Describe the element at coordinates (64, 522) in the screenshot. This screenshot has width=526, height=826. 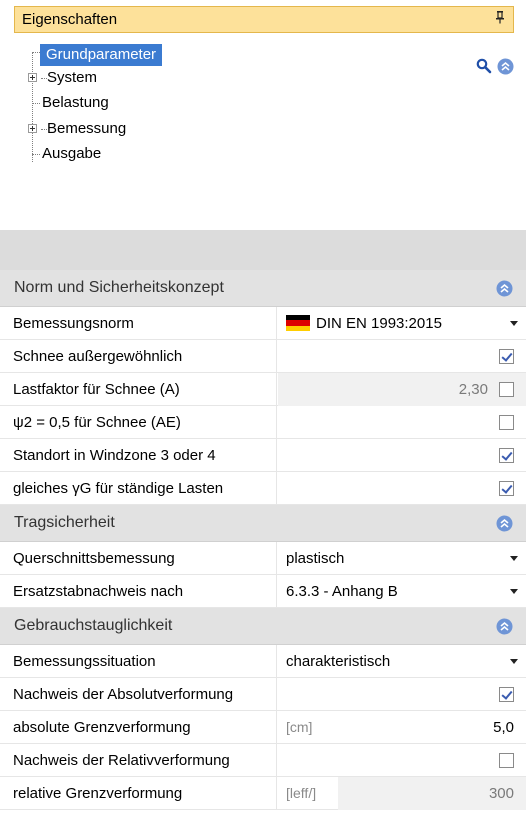
I see `section-title: Tragsicherheit` at that location.